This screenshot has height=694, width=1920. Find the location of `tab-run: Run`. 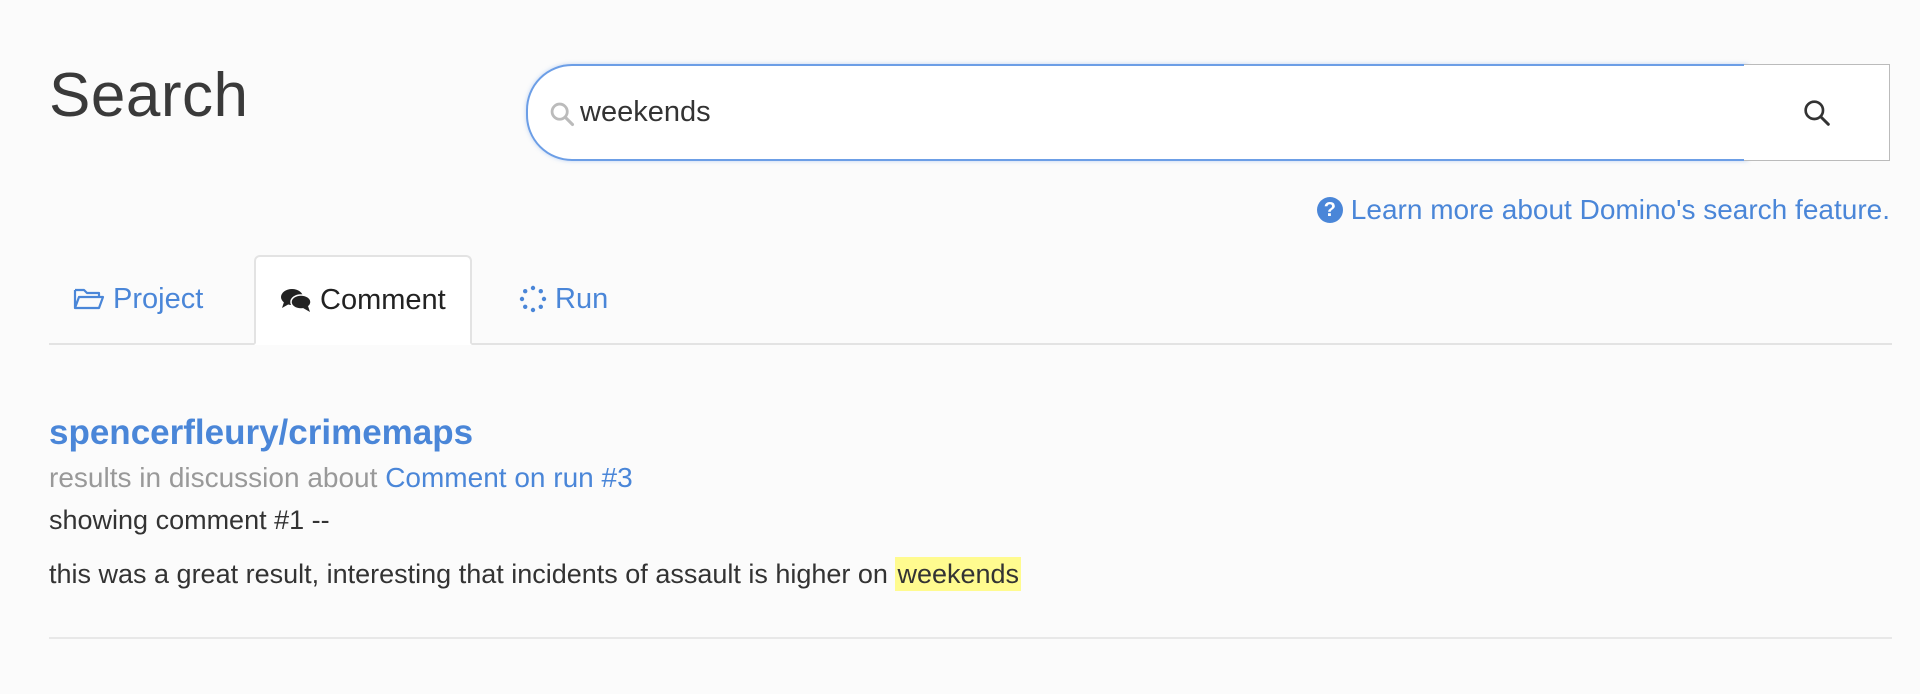

tab-run: Run is located at coordinates (563, 299).